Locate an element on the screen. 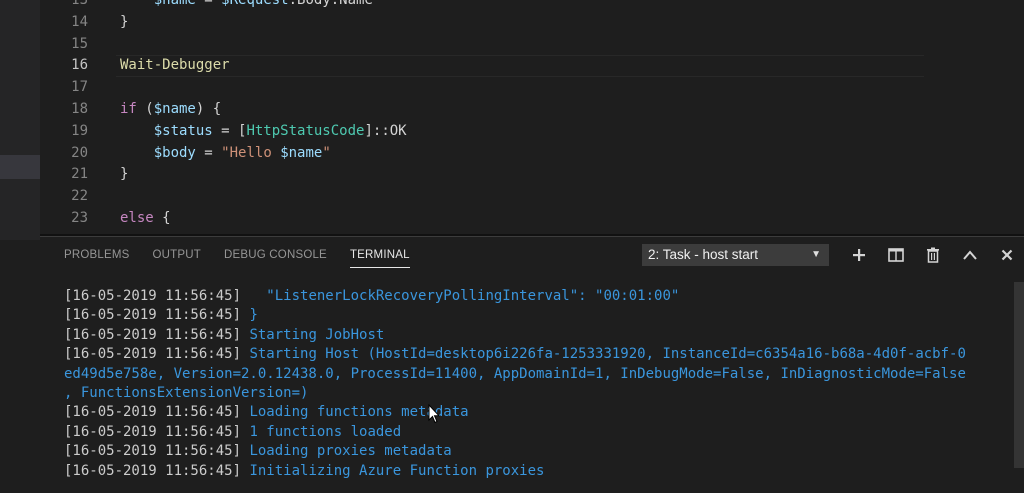 This screenshot has width=1024, height=493. terminal-line: [16-05-2019 11:56:45] } is located at coordinates (539, 315).